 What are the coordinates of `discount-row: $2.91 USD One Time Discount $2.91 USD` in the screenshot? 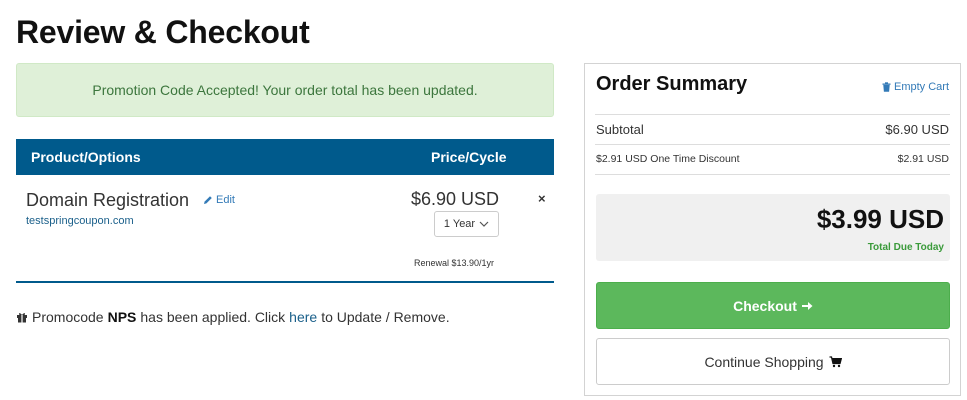 It's located at (772, 159).